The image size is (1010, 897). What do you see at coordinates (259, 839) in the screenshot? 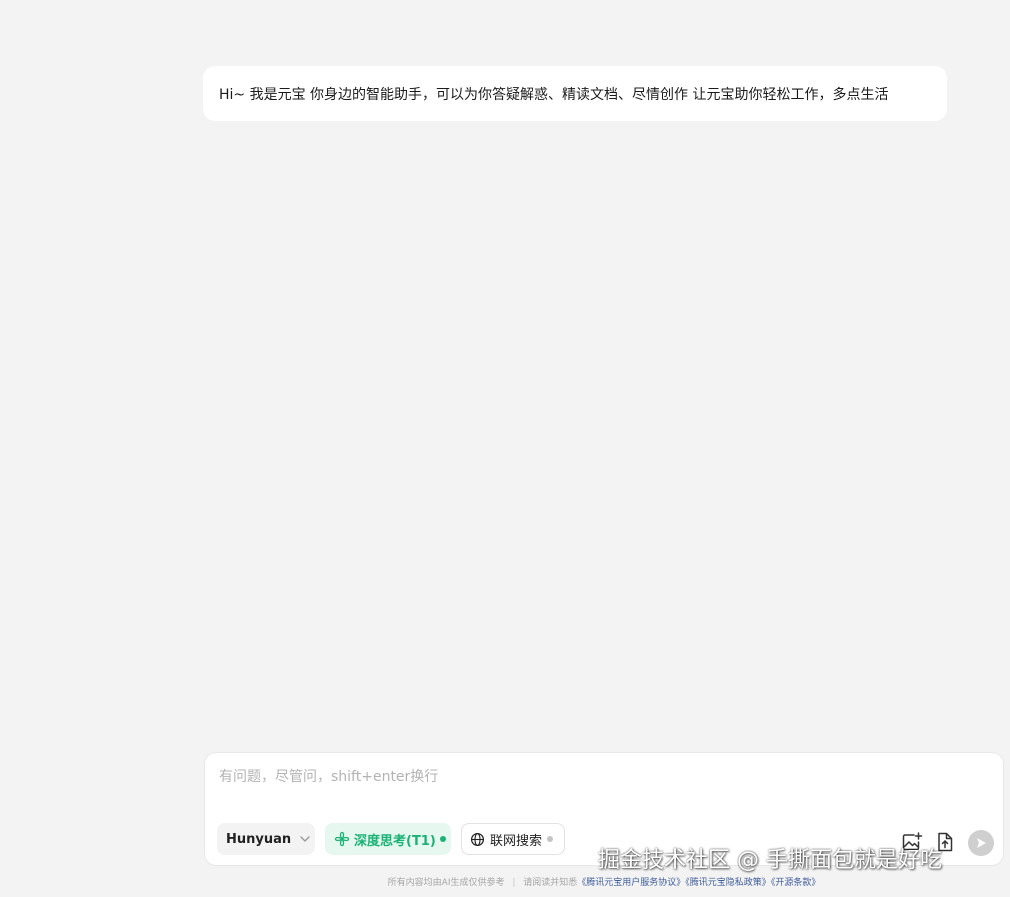
I see `model-label: Hunyuan` at bounding box center [259, 839].